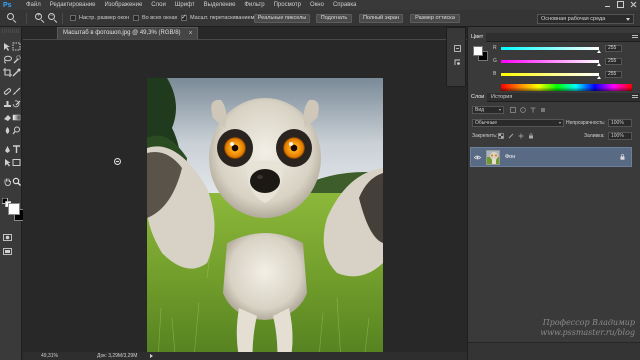 Image resolution: width=640 pixels, height=360 pixels. What do you see at coordinates (16, 104) in the screenshot?
I see `history-brush-icon` at bounding box center [16, 104].